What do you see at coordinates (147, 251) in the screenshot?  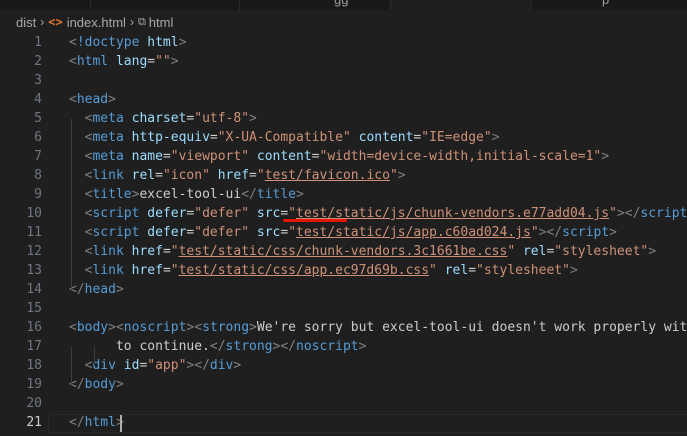 I see `code-token: href` at bounding box center [147, 251].